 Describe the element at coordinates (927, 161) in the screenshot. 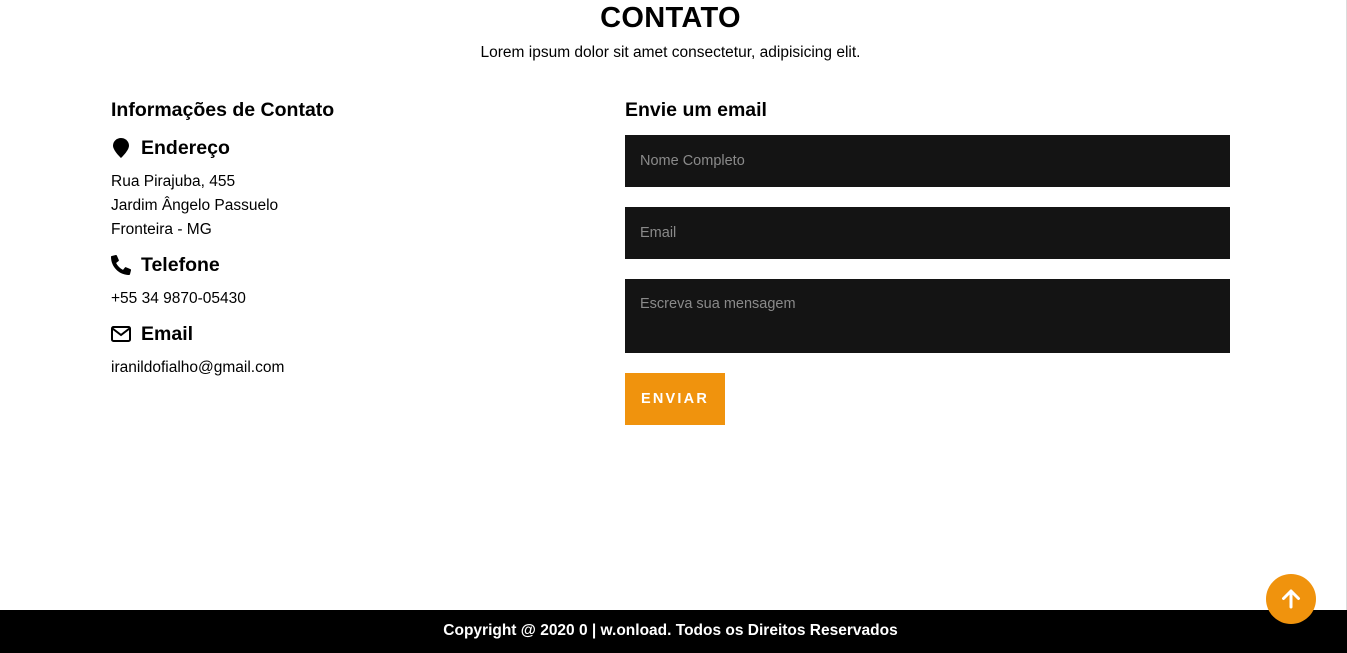

I see `full-name-input` at that location.